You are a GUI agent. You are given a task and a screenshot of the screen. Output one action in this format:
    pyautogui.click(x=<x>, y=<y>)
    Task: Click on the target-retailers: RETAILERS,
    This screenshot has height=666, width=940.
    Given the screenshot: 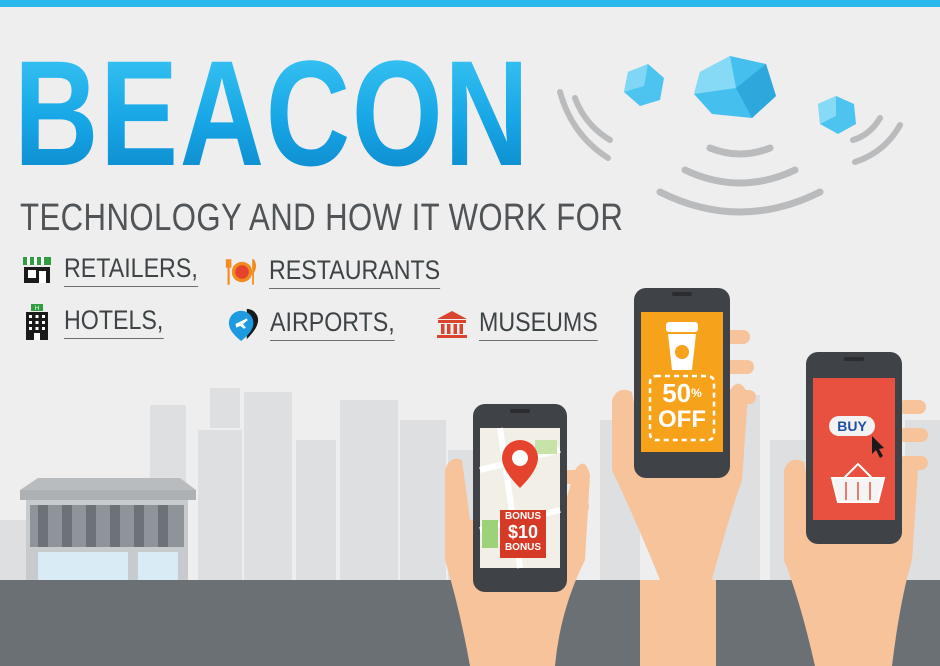 What is the action you would take?
    pyautogui.click(x=120, y=269)
    